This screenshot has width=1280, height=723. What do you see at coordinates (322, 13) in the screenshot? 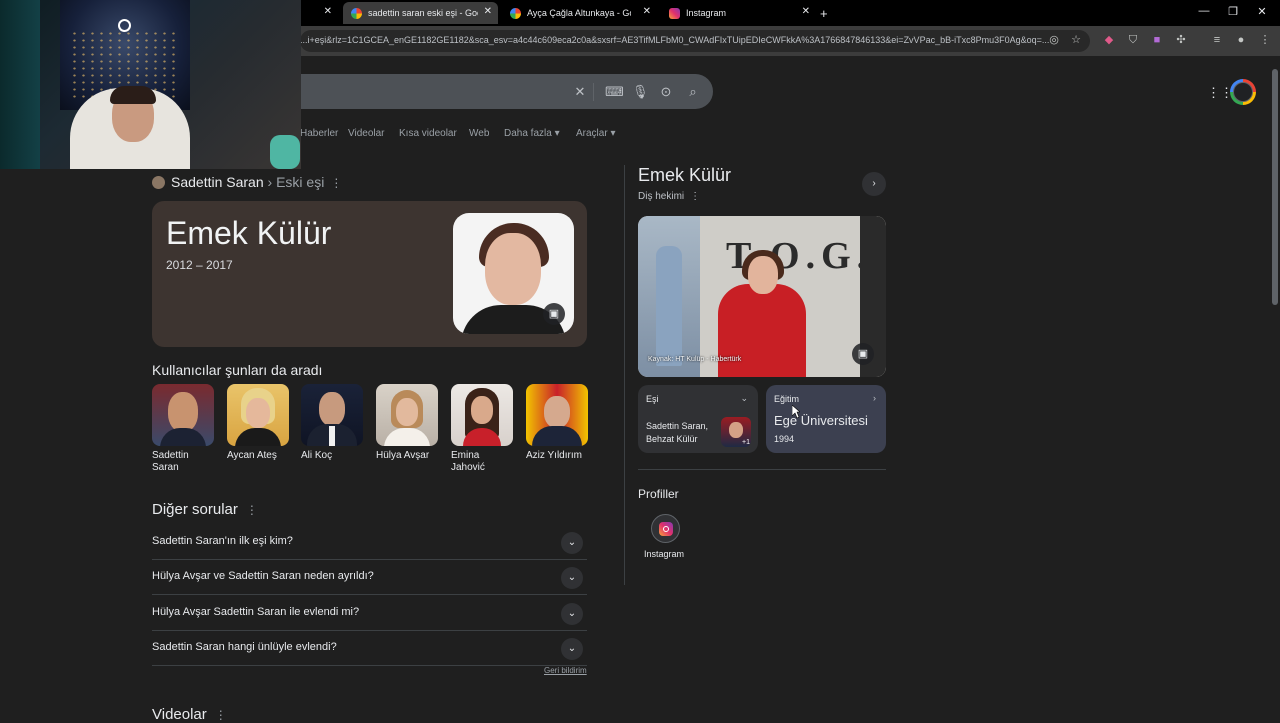
I see `tab-previous: ✕` at bounding box center [322, 13].